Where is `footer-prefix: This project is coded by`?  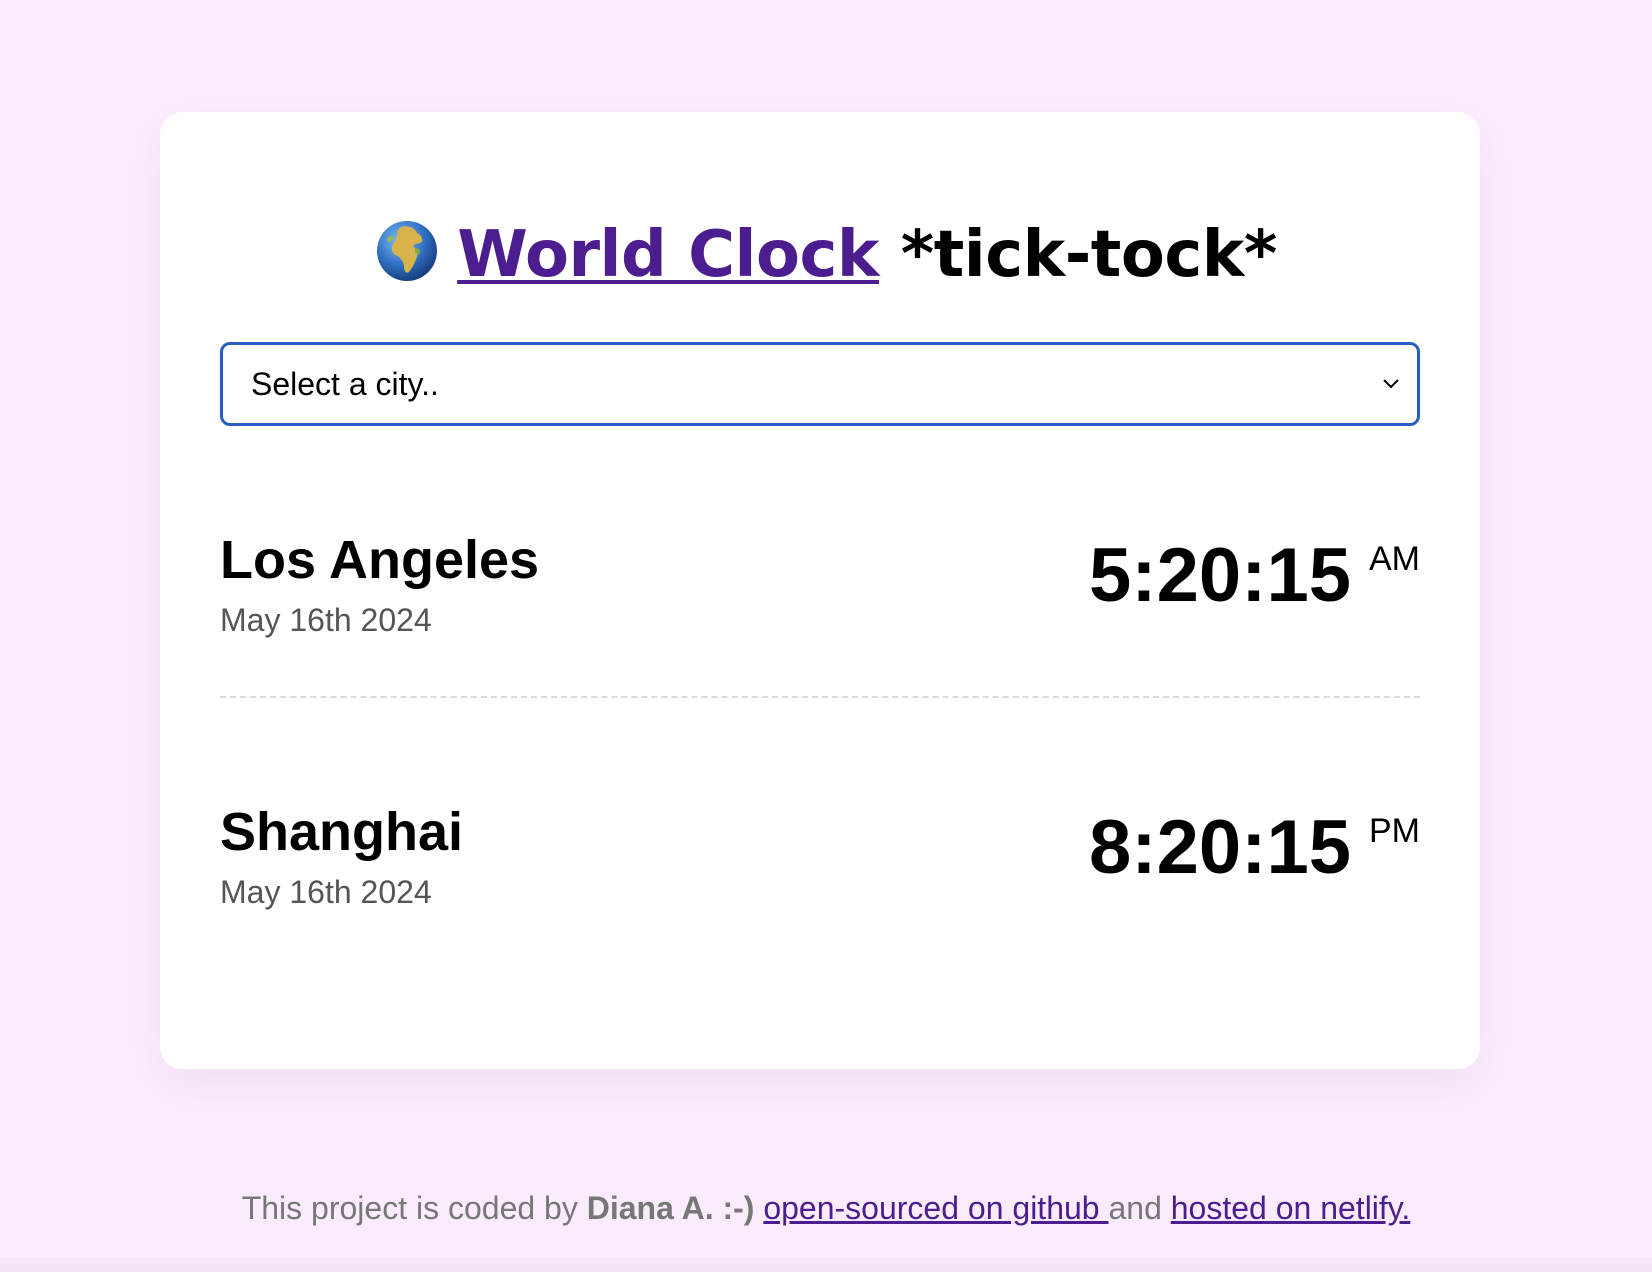 footer-prefix: This project is coded by is located at coordinates (414, 1208).